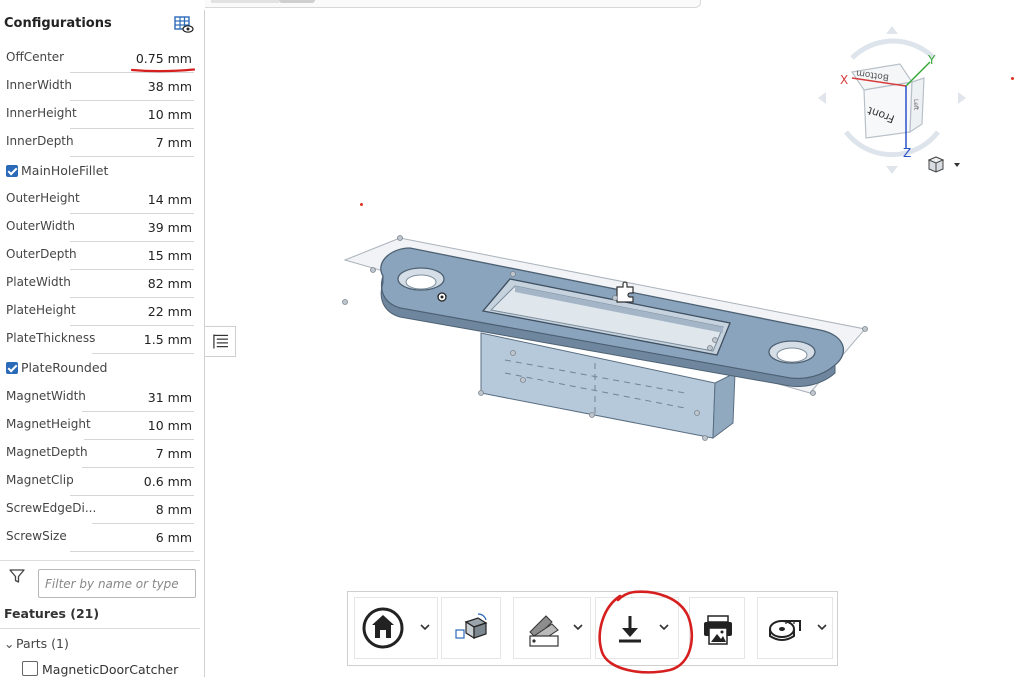 Image resolution: width=1015 pixels, height=677 pixels. I want to click on param-row: MagnetHeight 10 mm, so click(102, 431).